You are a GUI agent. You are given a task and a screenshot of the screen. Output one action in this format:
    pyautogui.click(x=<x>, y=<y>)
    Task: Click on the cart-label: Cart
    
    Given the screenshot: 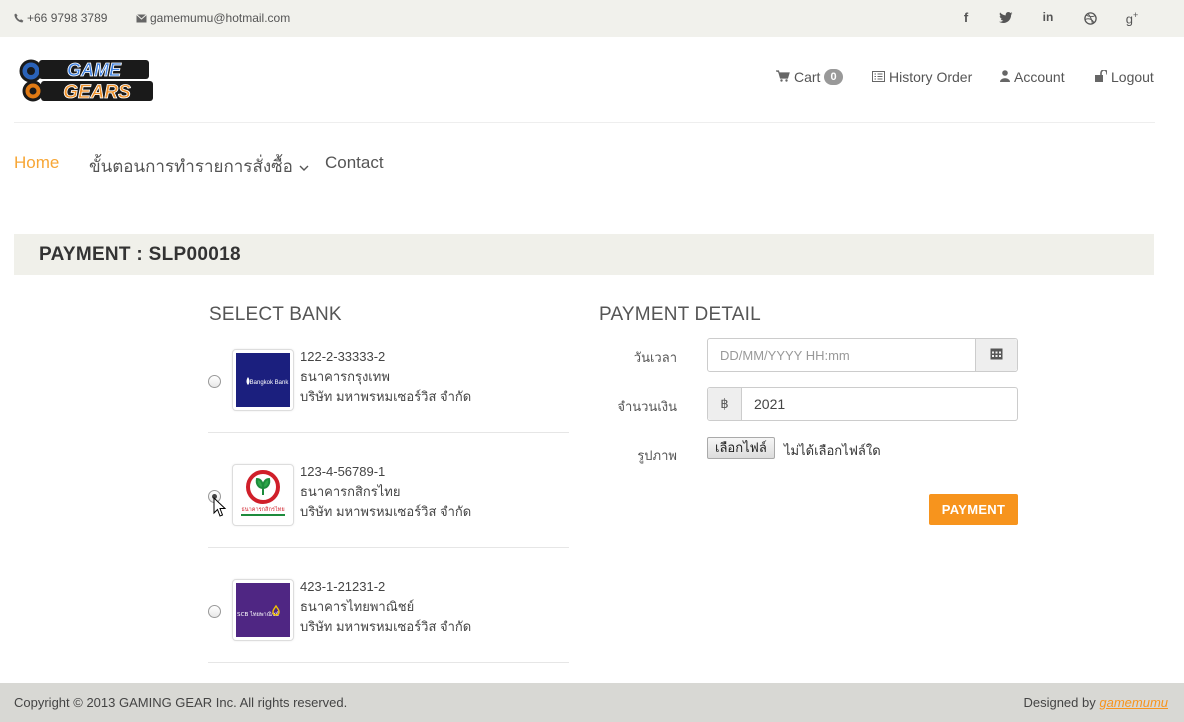 What is the action you would take?
    pyautogui.click(x=807, y=77)
    